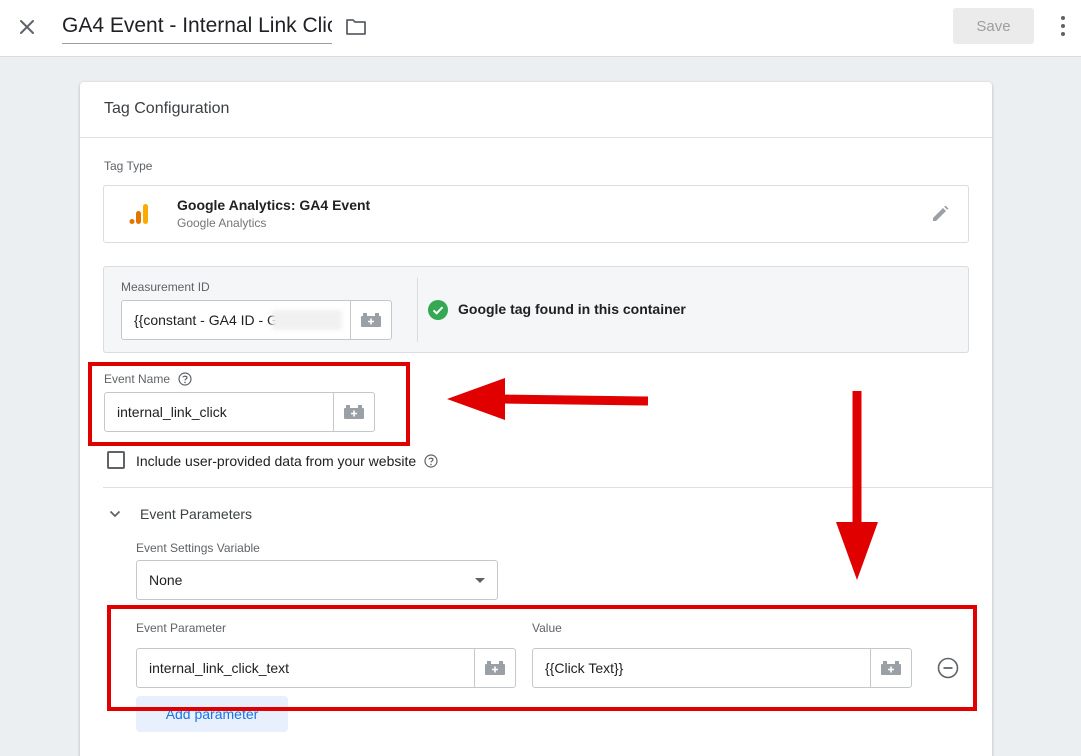  Describe the element at coordinates (662, 479) in the screenshot. I see `annotation-arrows` at that location.